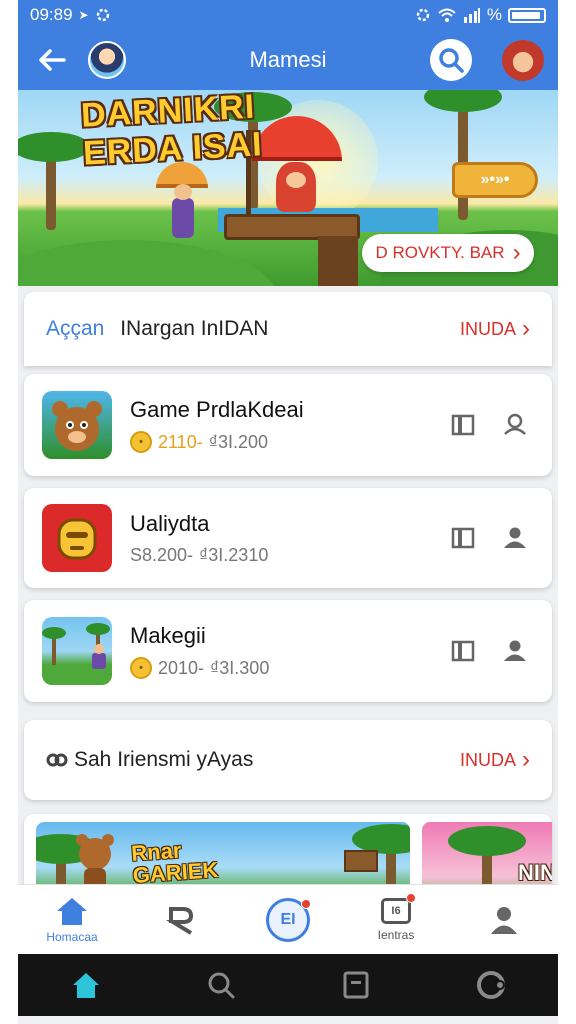 The height and width of the screenshot is (1024, 576). Describe the element at coordinates (288, 329) in the screenshot. I see `featured-section-header: Aççan INargan InIDAN INUDA ›` at that location.